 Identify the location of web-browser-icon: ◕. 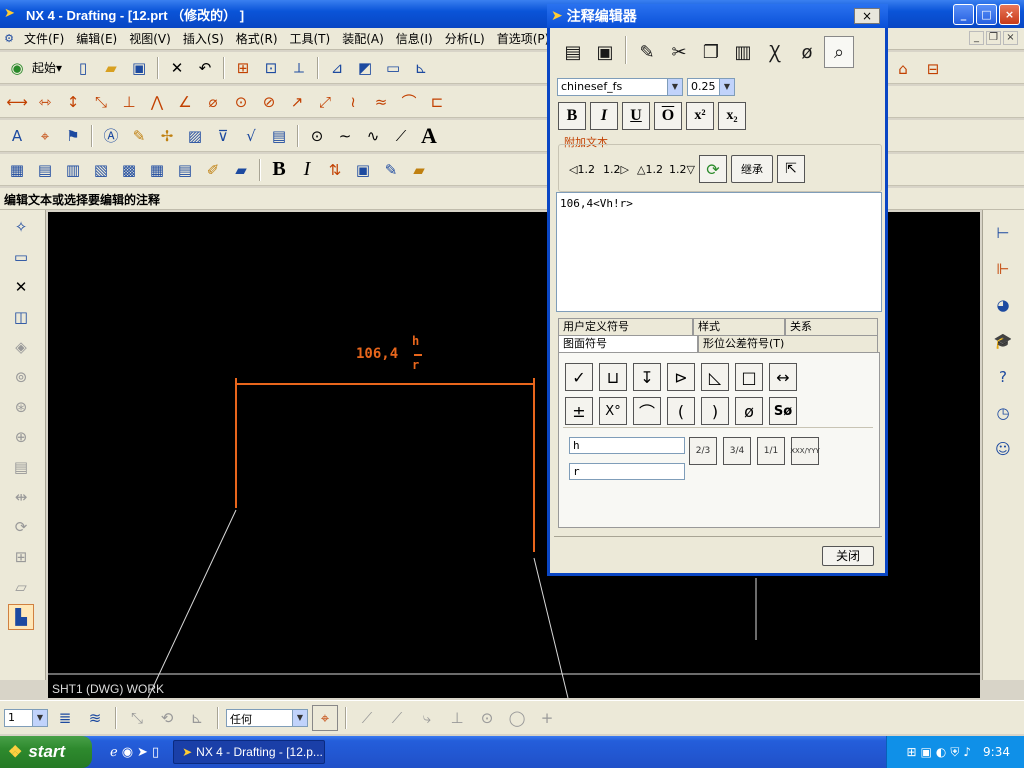
(1003, 305).